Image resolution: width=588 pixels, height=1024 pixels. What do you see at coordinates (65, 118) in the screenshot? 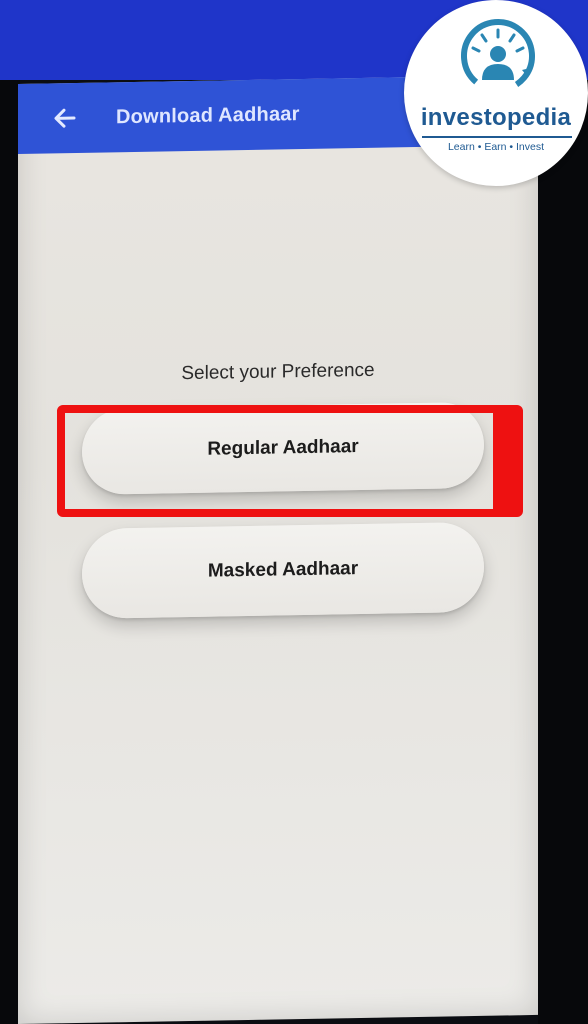
I see `arrow-left-icon` at bounding box center [65, 118].